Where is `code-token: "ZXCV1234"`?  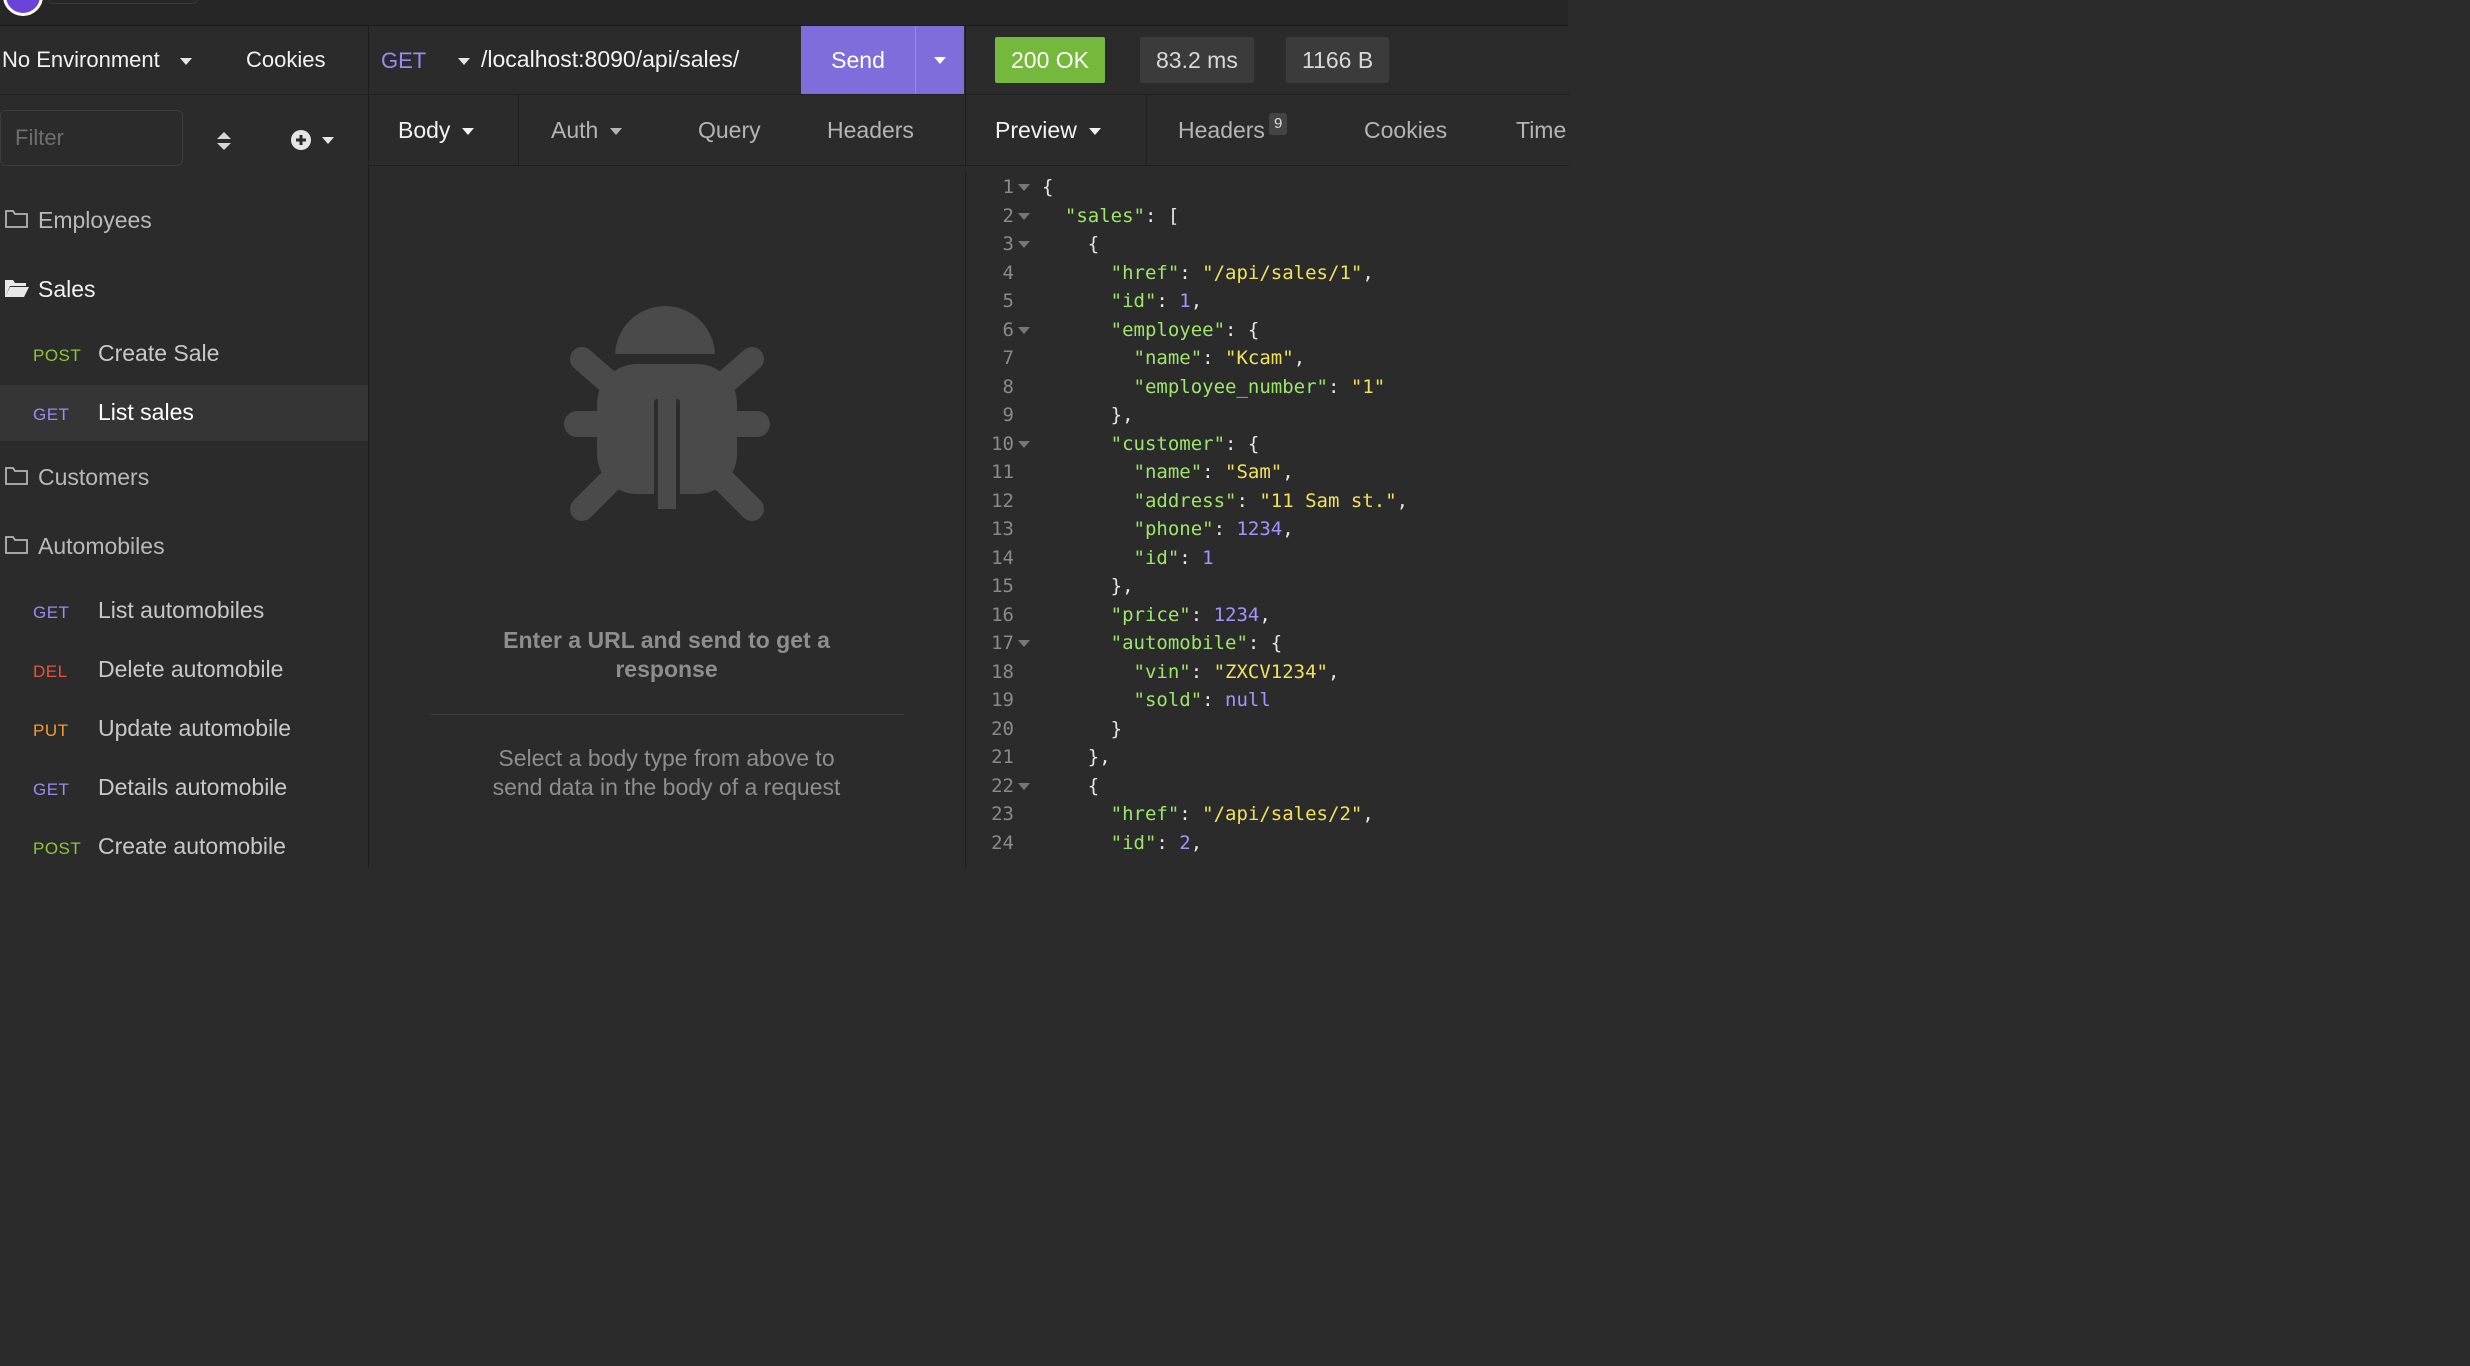 code-token: "ZXCV1234" is located at coordinates (1270, 671).